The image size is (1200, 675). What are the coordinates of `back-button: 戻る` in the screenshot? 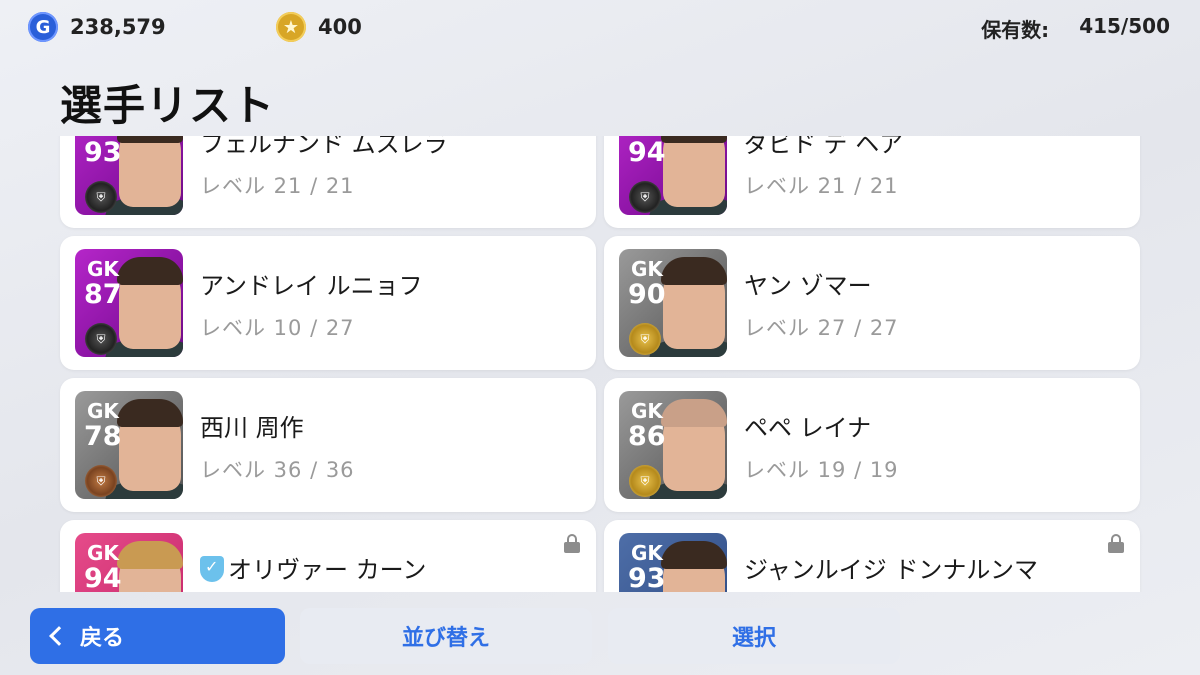 It's located at (157, 636).